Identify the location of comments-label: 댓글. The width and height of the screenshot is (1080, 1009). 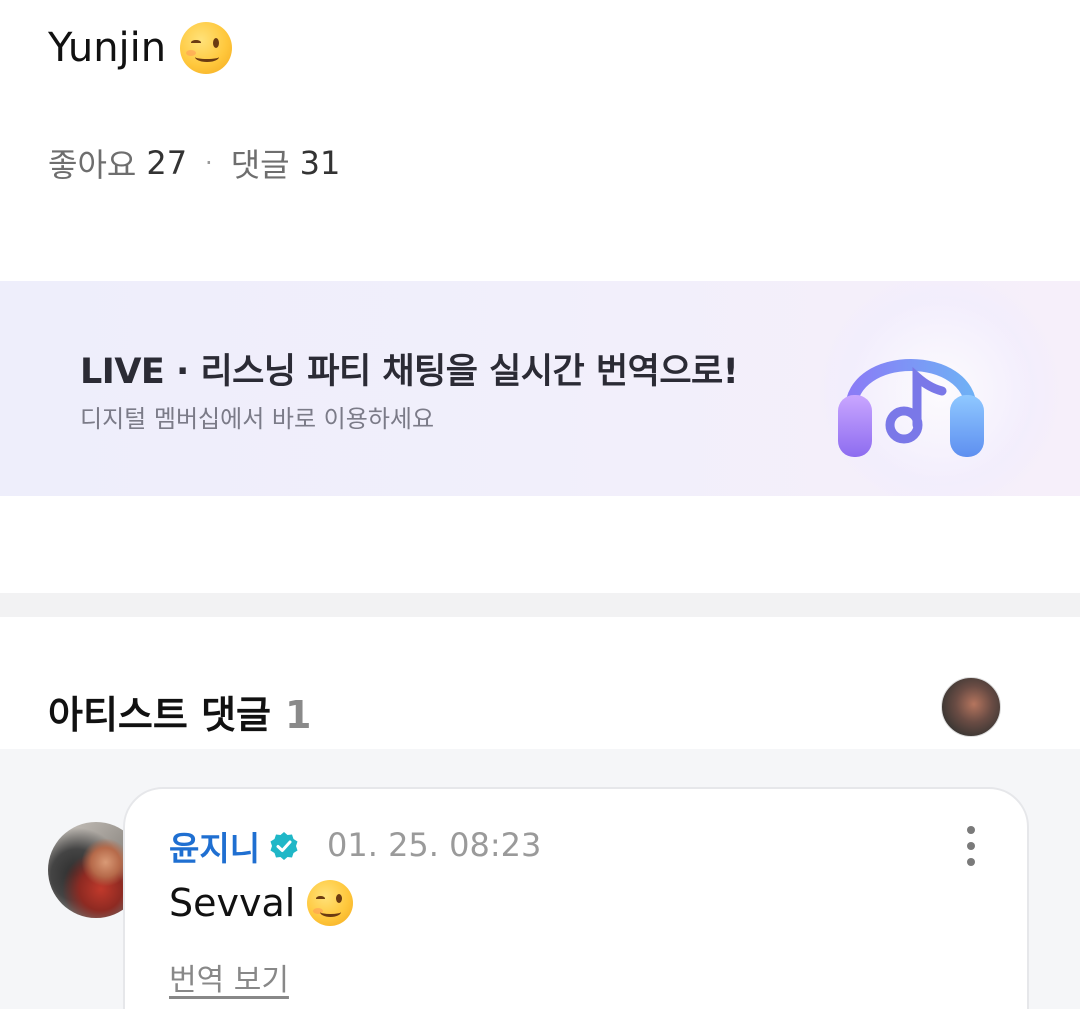
(260, 165).